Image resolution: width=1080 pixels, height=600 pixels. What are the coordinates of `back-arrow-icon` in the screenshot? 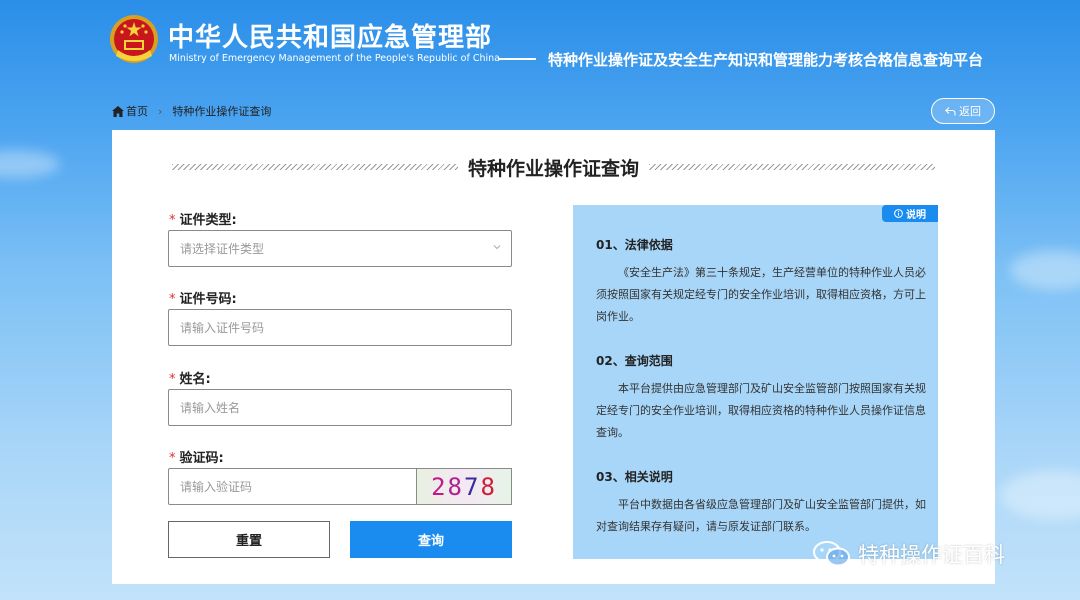 It's located at (950, 110).